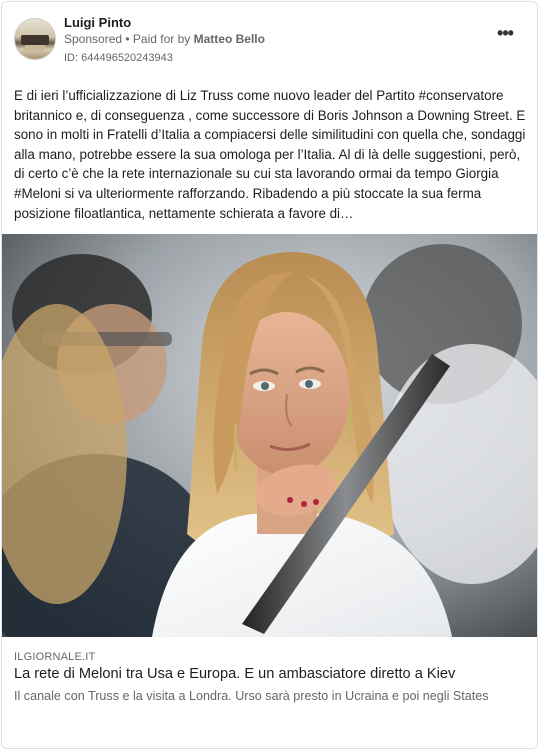  Describe the element at coordinates (97, 22) in the screenshot. I see `author-name: Luigi Pinto` at that location.